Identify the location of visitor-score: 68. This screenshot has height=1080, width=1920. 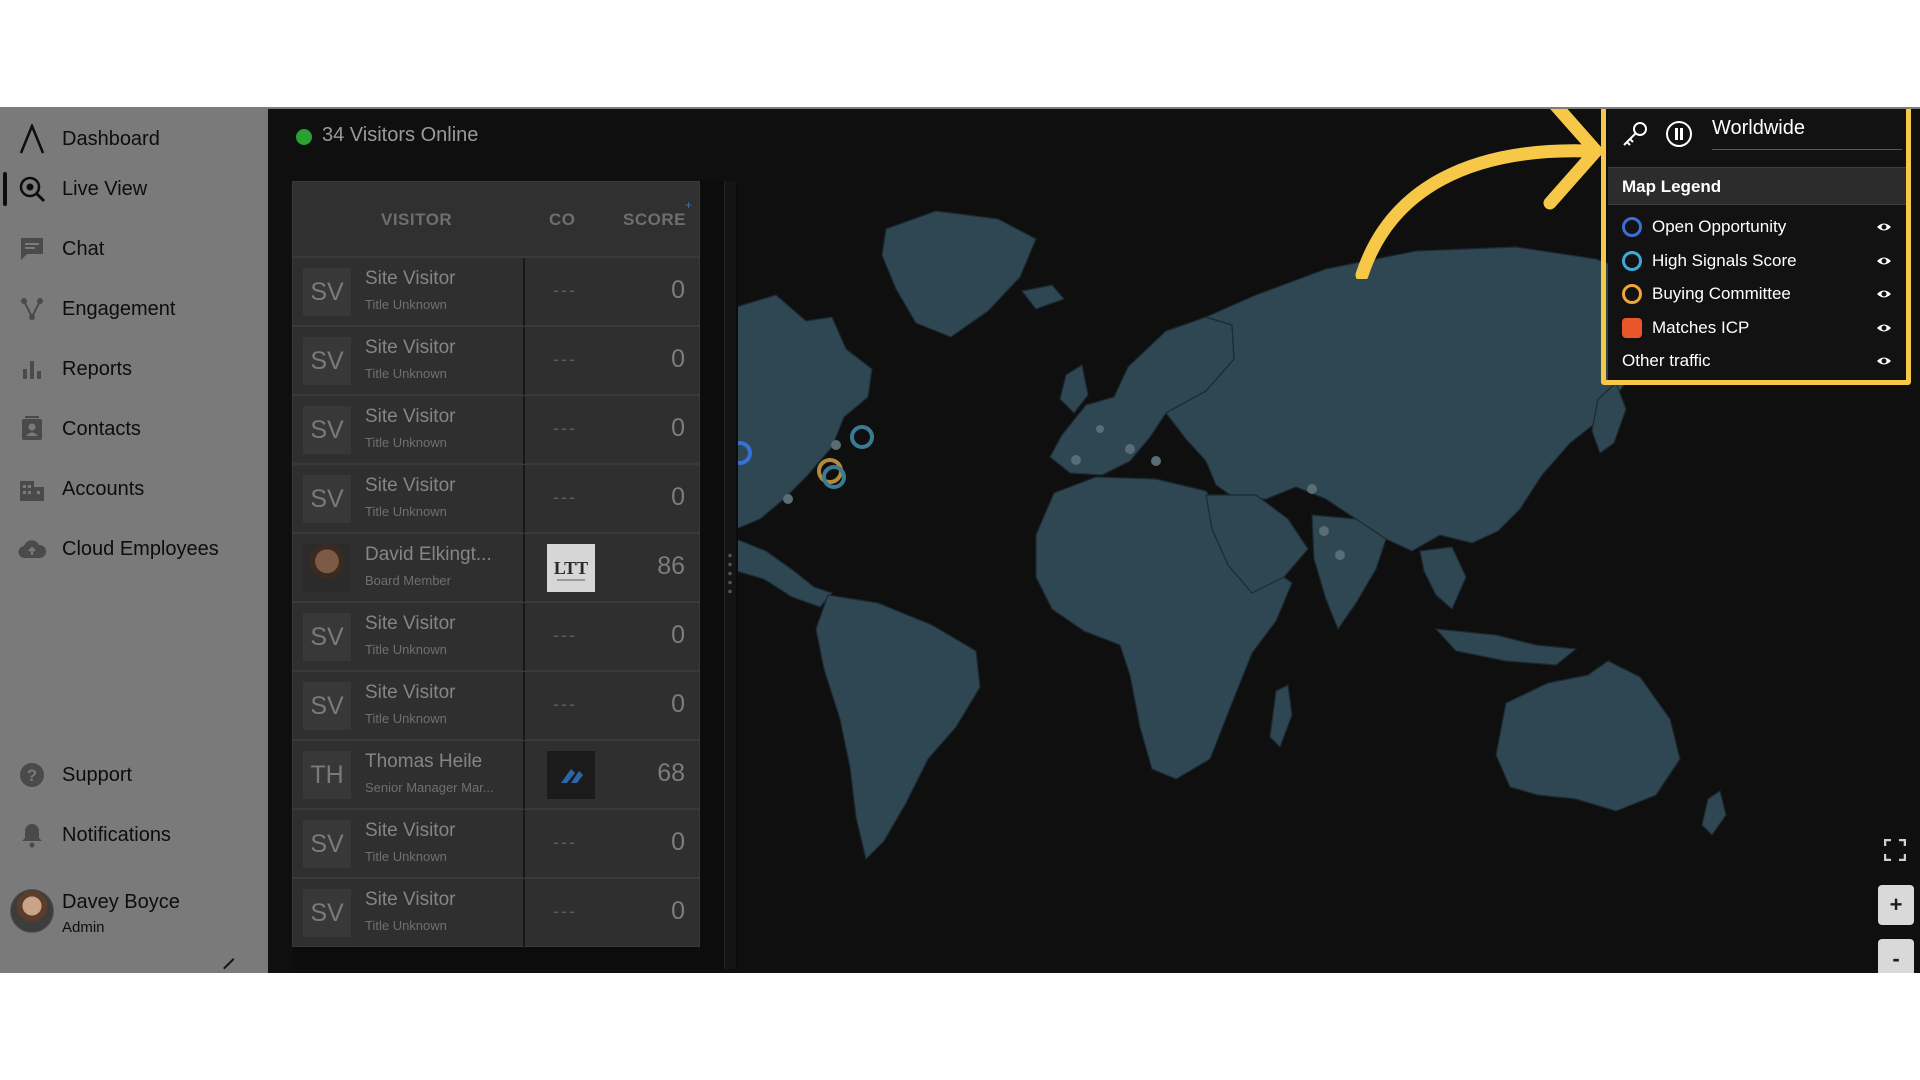
(671, 773).